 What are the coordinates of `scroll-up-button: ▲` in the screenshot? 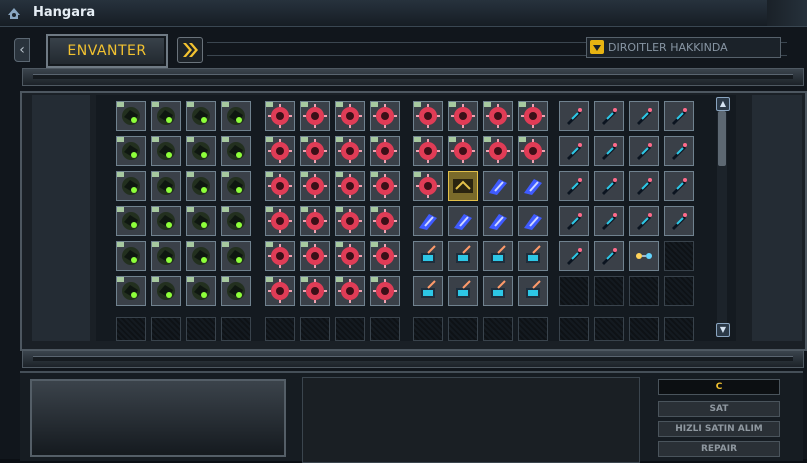 It's located at (723, 104).